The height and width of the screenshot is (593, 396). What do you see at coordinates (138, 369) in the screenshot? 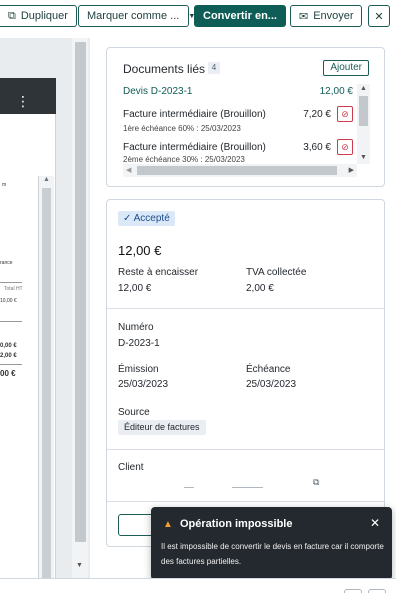
I see `issue-date-label: Émission` at bounding box center [138, 369].